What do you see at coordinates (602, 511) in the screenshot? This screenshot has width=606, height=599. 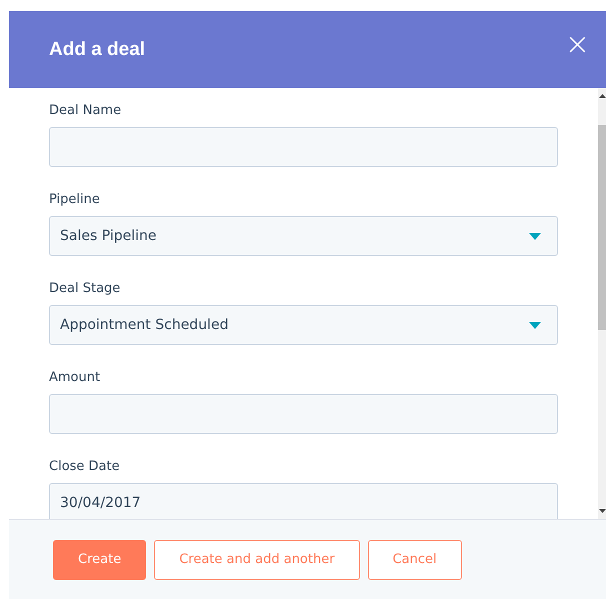 I see `scroll-down-icon` at bounding box center [602, 511].